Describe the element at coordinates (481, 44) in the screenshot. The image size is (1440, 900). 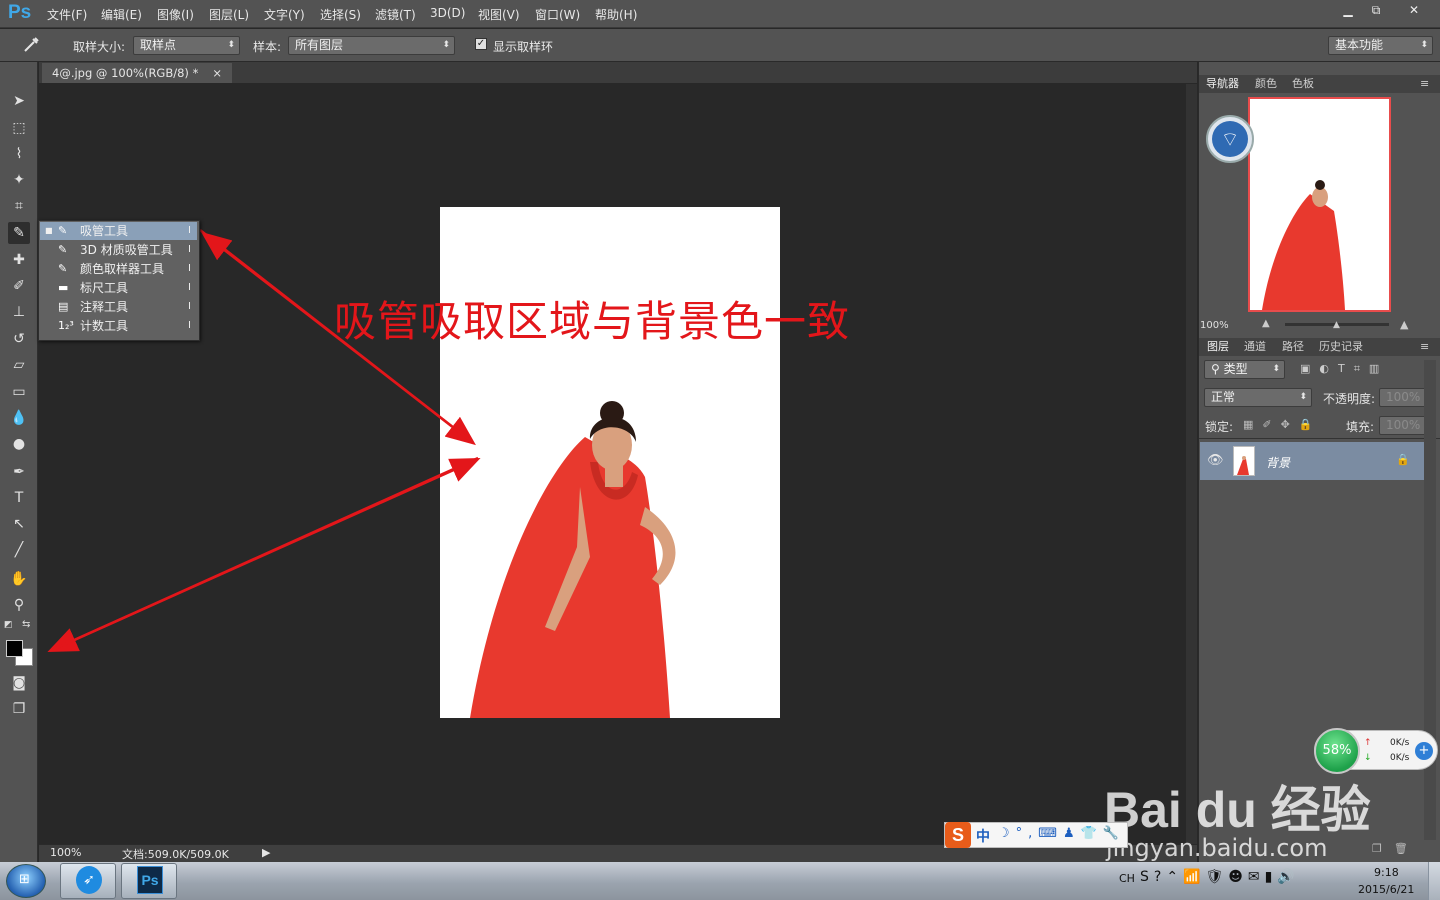
I see `show-ring-checkbox: ✓` at that location.